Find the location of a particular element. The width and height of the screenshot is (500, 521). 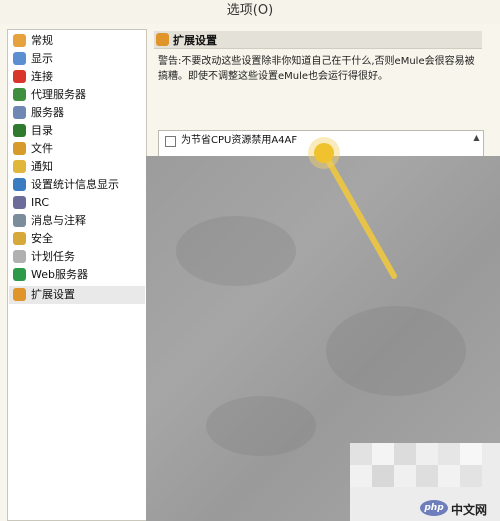

php-logo-icon: php is located at coordinates (434, 508).